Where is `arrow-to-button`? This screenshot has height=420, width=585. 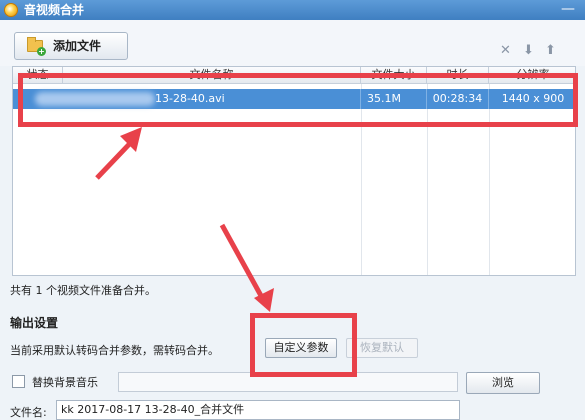
arrow-to-button is located at coordinates (246, 267).